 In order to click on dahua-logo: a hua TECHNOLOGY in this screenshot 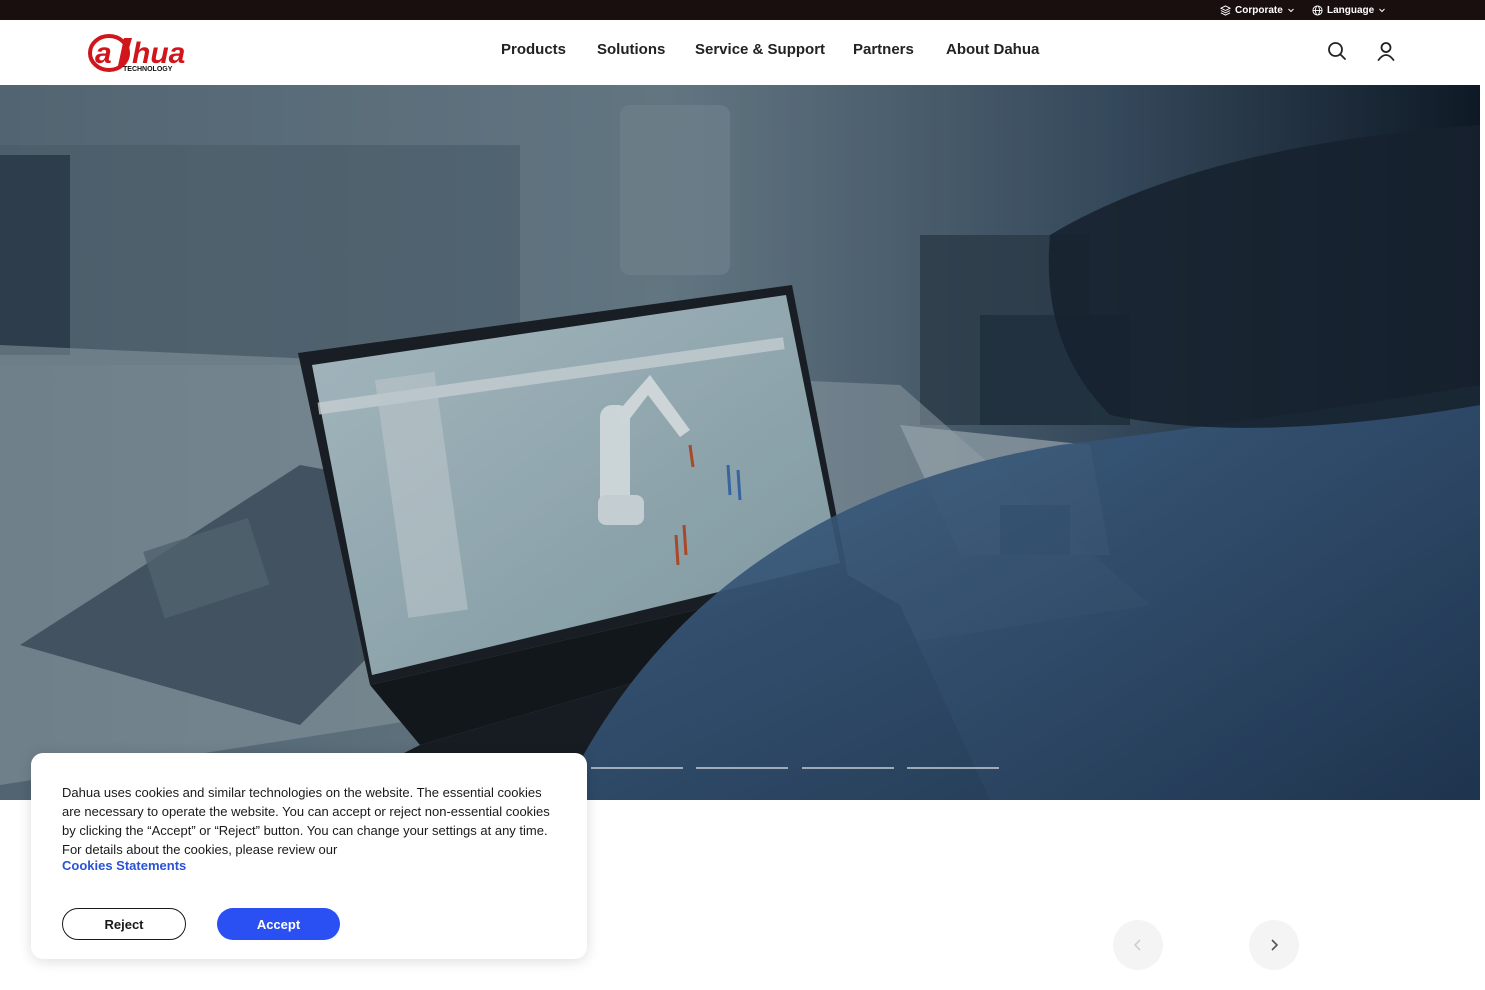, I will do `click(155, 53)`.